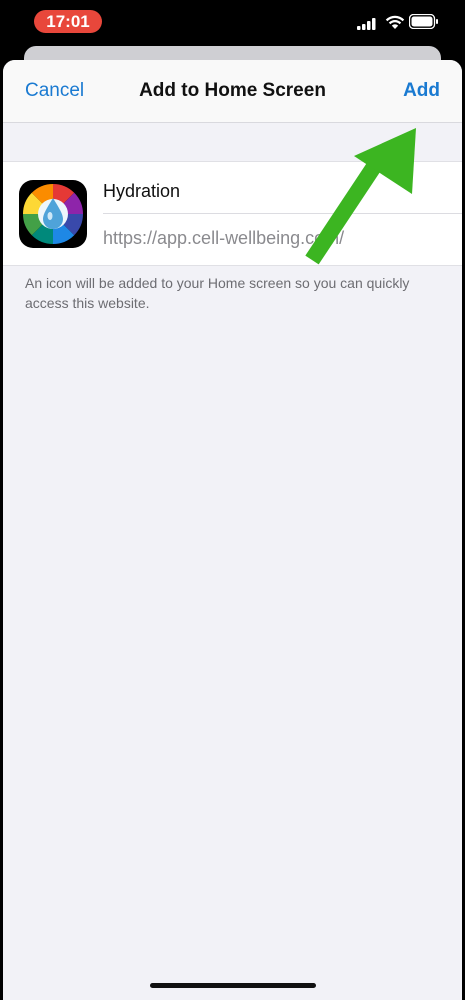  I want to click on wifi-icon, so click(395, 25).